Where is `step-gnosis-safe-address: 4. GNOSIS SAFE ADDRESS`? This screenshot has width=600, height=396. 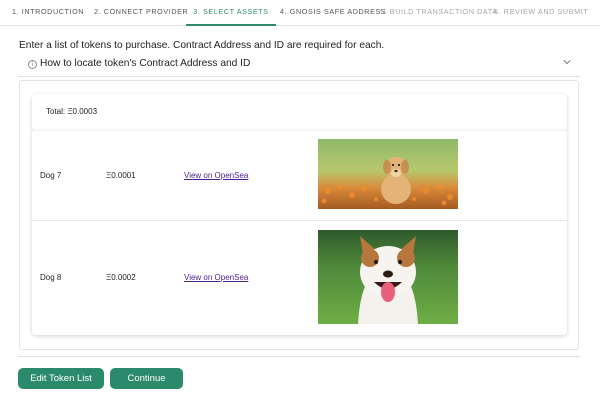
step-gnosis-safe-address: 4. GNOSIS SAFE ADDRESS is located at coordinates (333, 13).